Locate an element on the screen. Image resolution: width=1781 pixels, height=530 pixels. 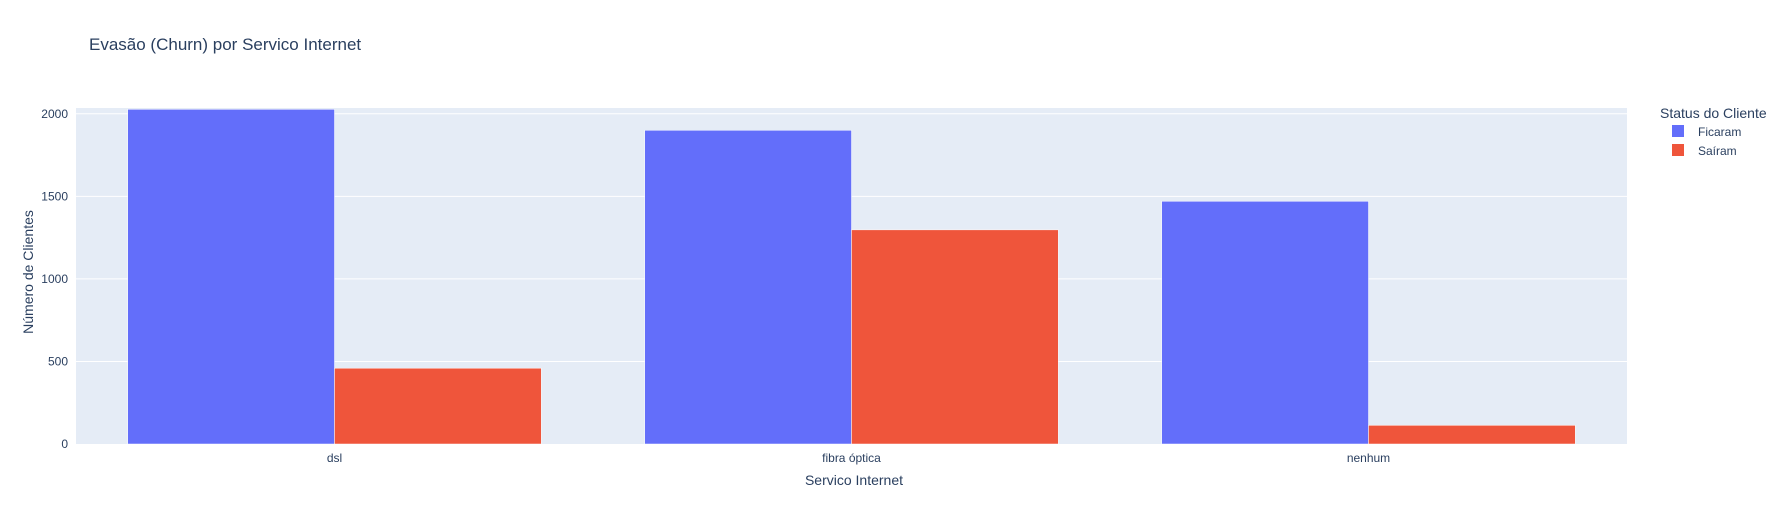
y-tick-label: 2000 is located at coordinates (54, 114).